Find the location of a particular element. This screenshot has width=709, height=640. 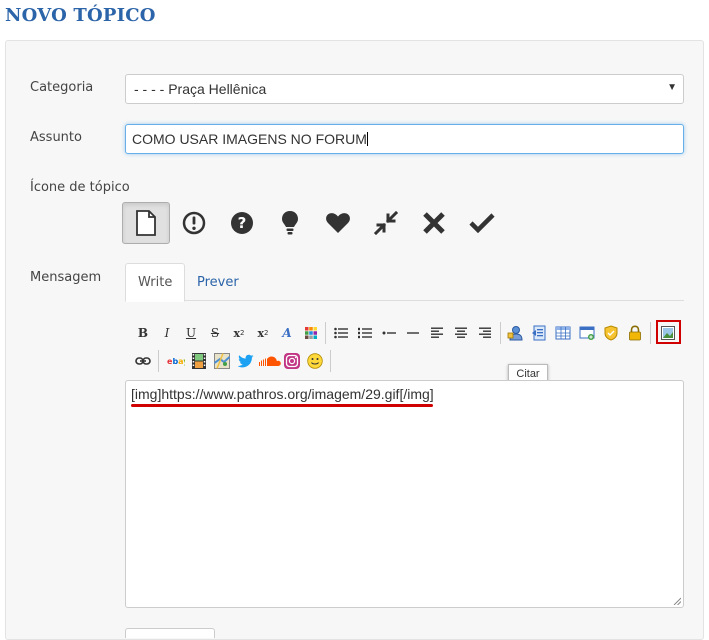

topic-icon-option-exclamation is located at coordinates (194, 223).